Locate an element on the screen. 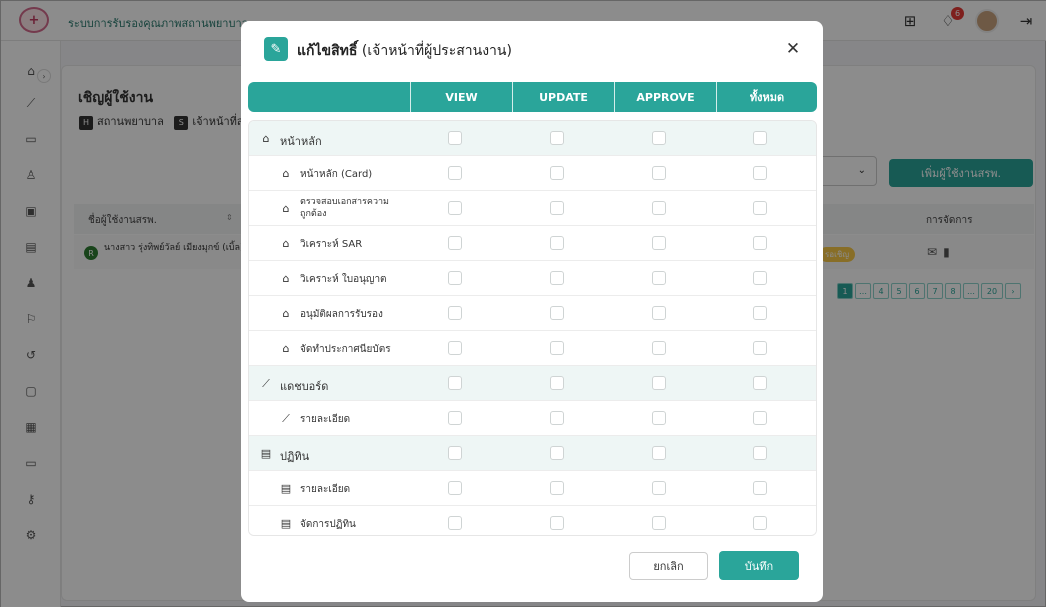  permission-header: VIEW UPDATE APPROVE ทั้งหมด is located at coordinates (532, 97).